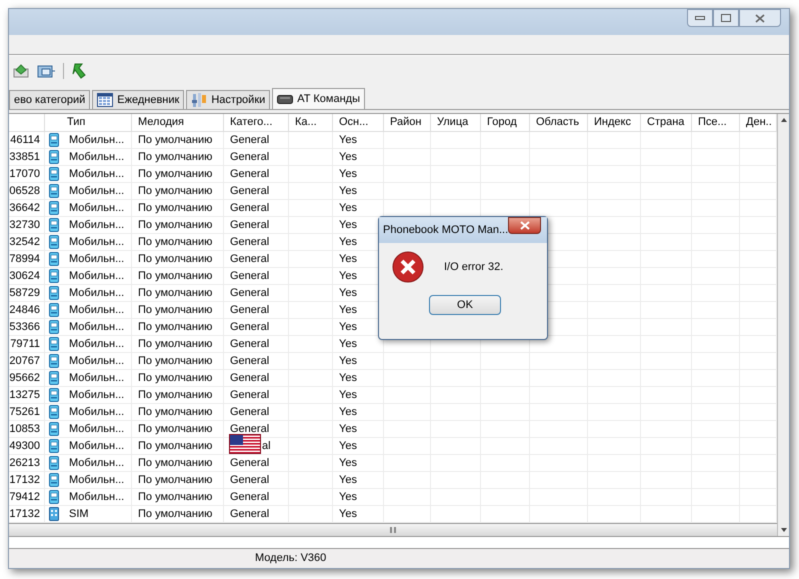 Image resolution: width=799 pixels, height=579 pixels. Describe the element at coordinates (46, 71) in the screenshot. I see `folder-icon` at that location.